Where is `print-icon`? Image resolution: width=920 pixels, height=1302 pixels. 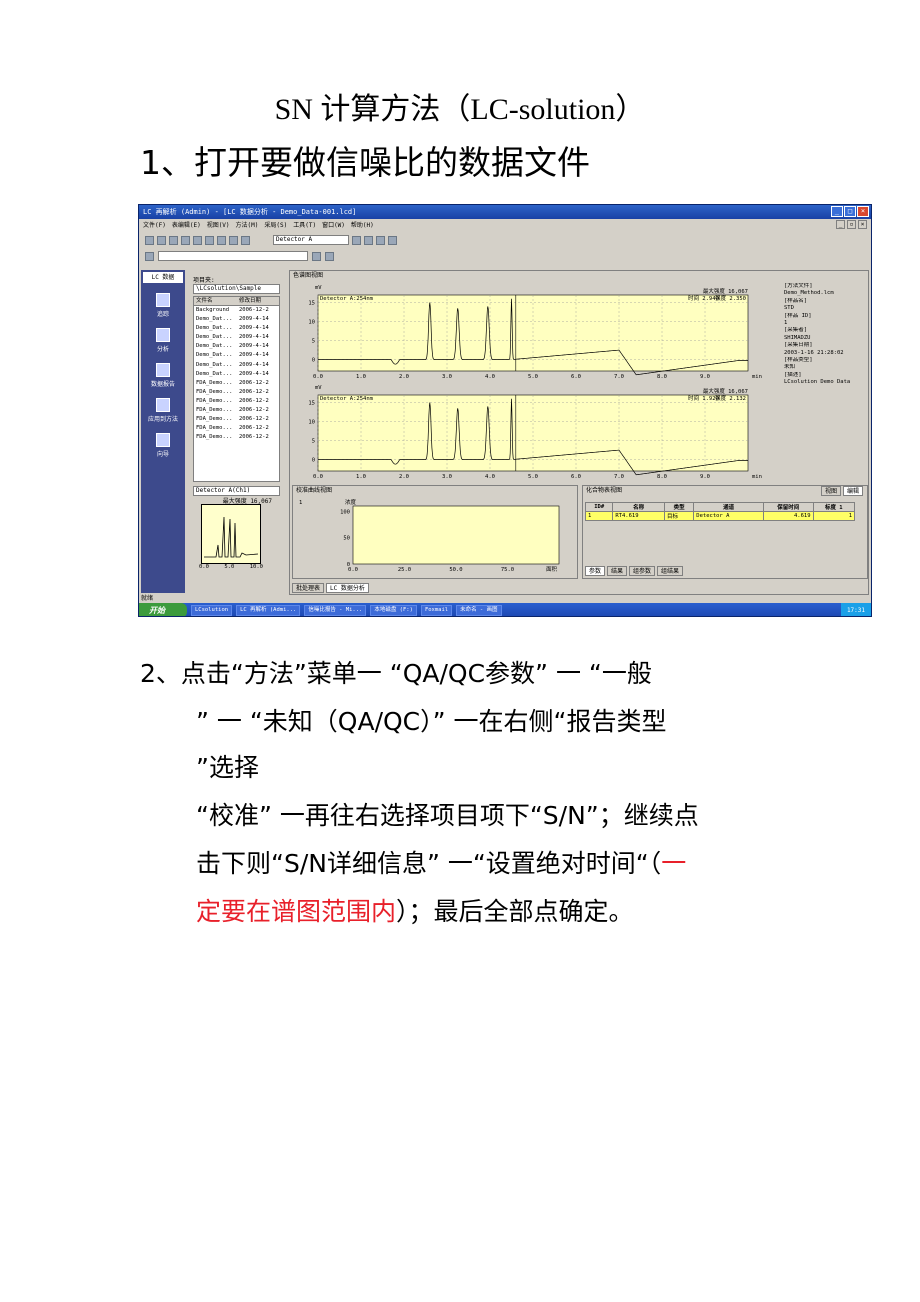
print-icon is located at coordinates (173, 240).